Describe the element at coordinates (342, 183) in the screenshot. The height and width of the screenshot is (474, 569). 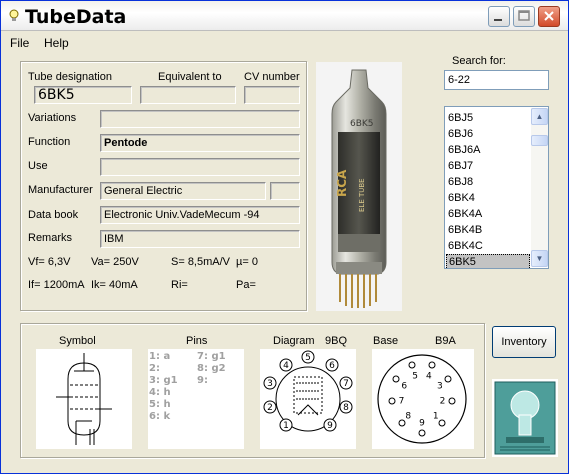
I see `svg-text: RCA` at that location.